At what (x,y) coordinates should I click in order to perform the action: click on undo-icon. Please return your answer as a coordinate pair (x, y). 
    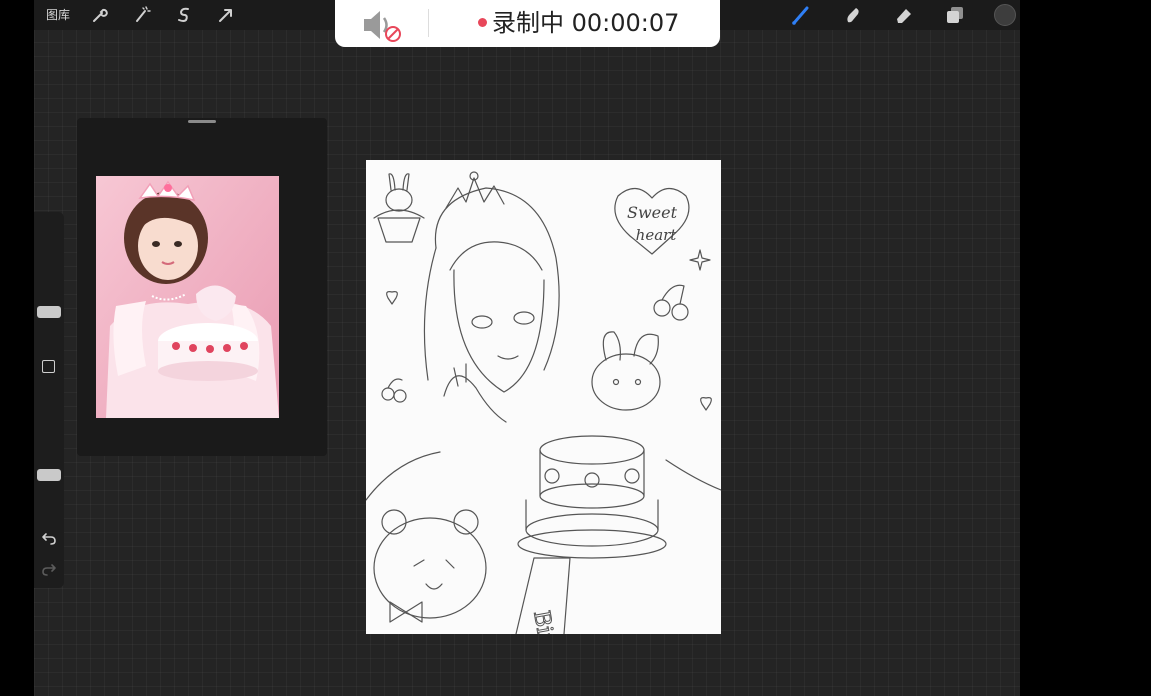
    Looking at the image, I should click on (49, 538).